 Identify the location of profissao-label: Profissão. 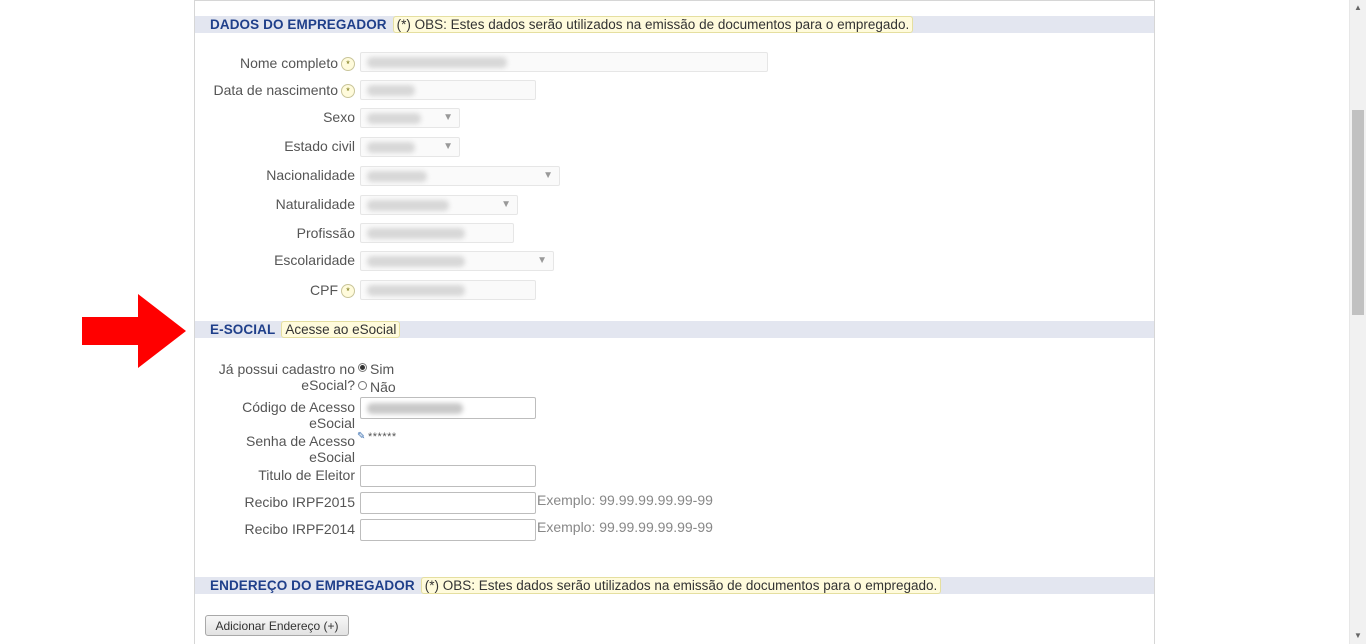
(325, 233).